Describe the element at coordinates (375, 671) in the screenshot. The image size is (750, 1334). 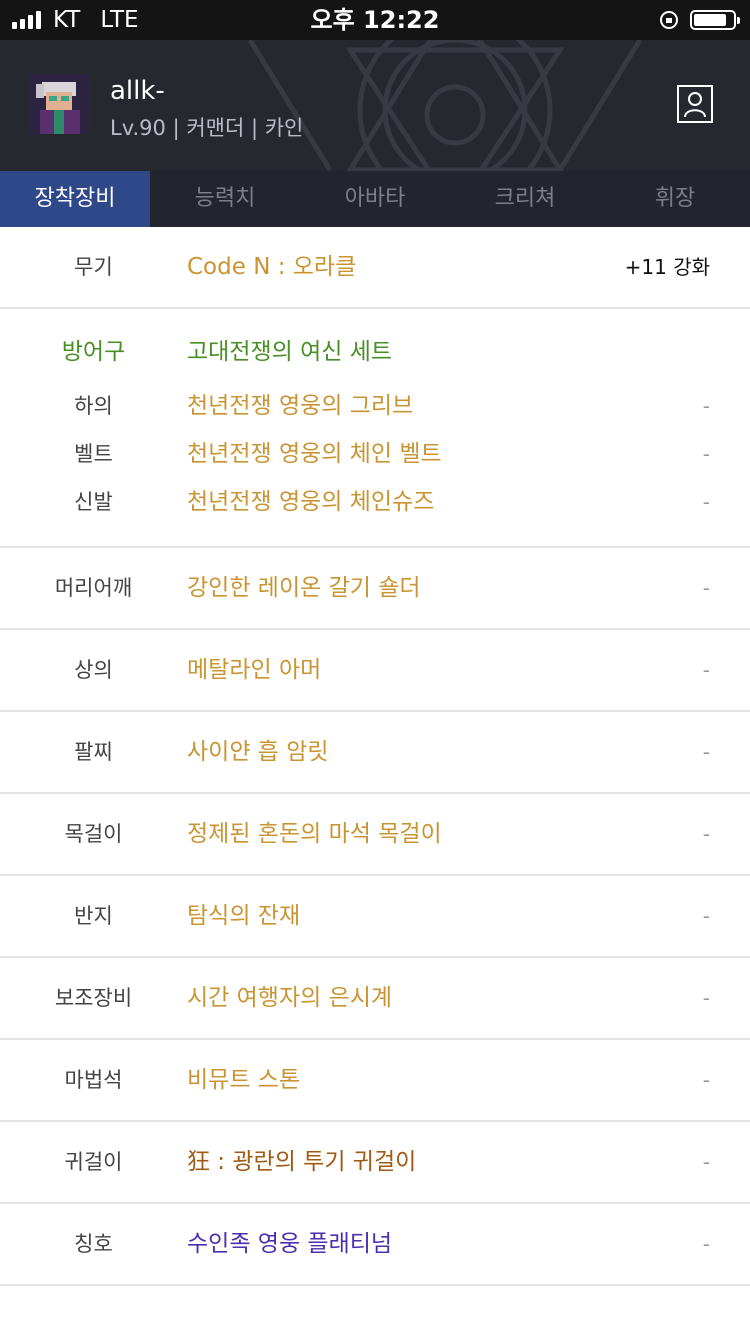
I see `equipment-row-top: 상의 메탈라인 아머 -` at that location.